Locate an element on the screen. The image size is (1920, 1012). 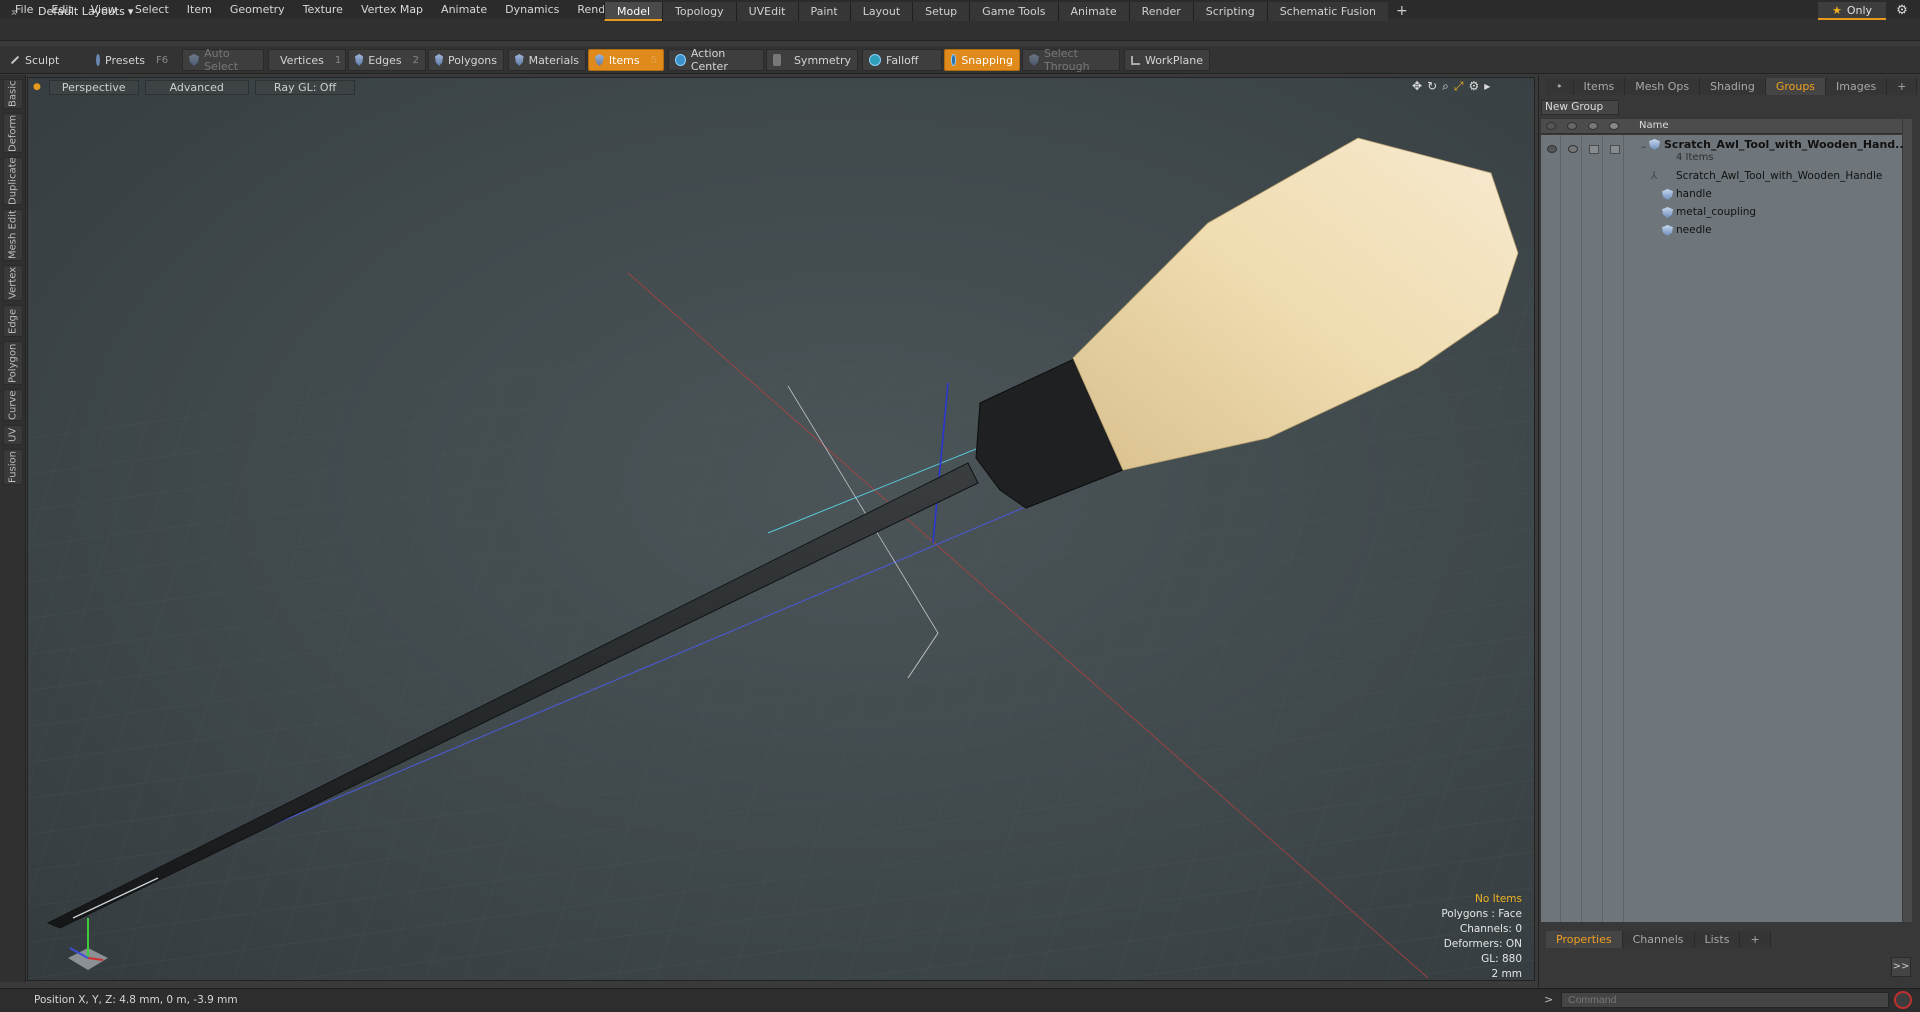
tab-channels: Channels is located at coordinates (1658, 939).